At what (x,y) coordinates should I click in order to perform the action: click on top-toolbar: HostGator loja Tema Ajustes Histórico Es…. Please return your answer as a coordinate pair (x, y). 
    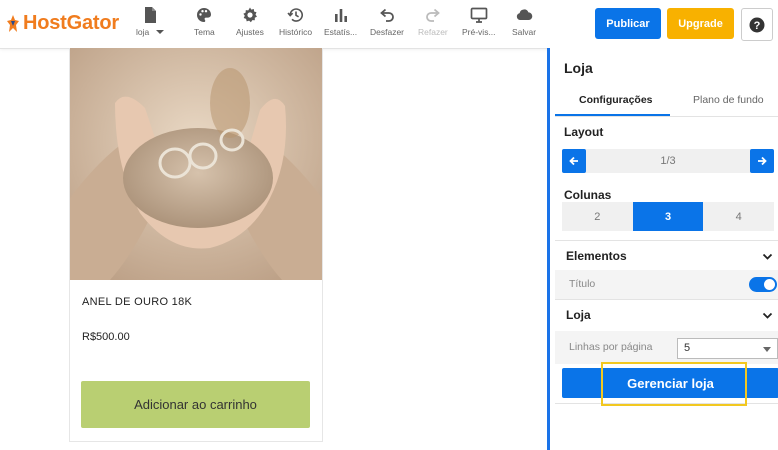
    Looking at the image, I should click on (389, 24).